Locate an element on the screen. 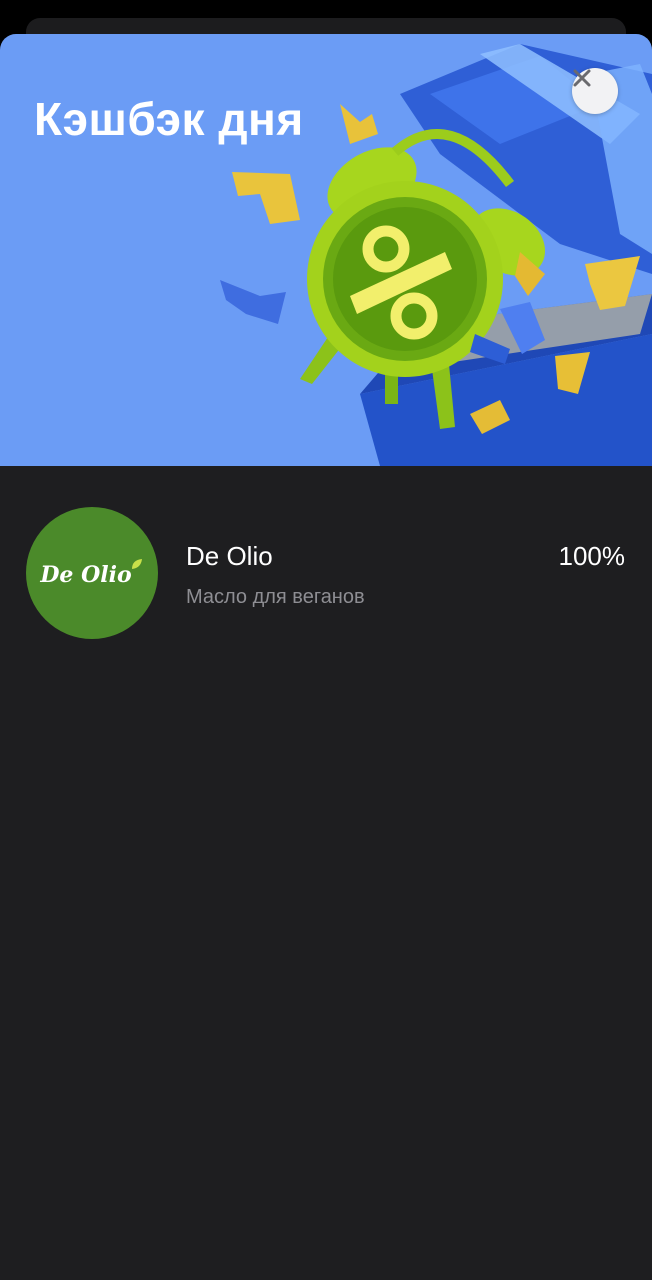  merchant-description: Масло для веганов is located at coordinates (275, 597).